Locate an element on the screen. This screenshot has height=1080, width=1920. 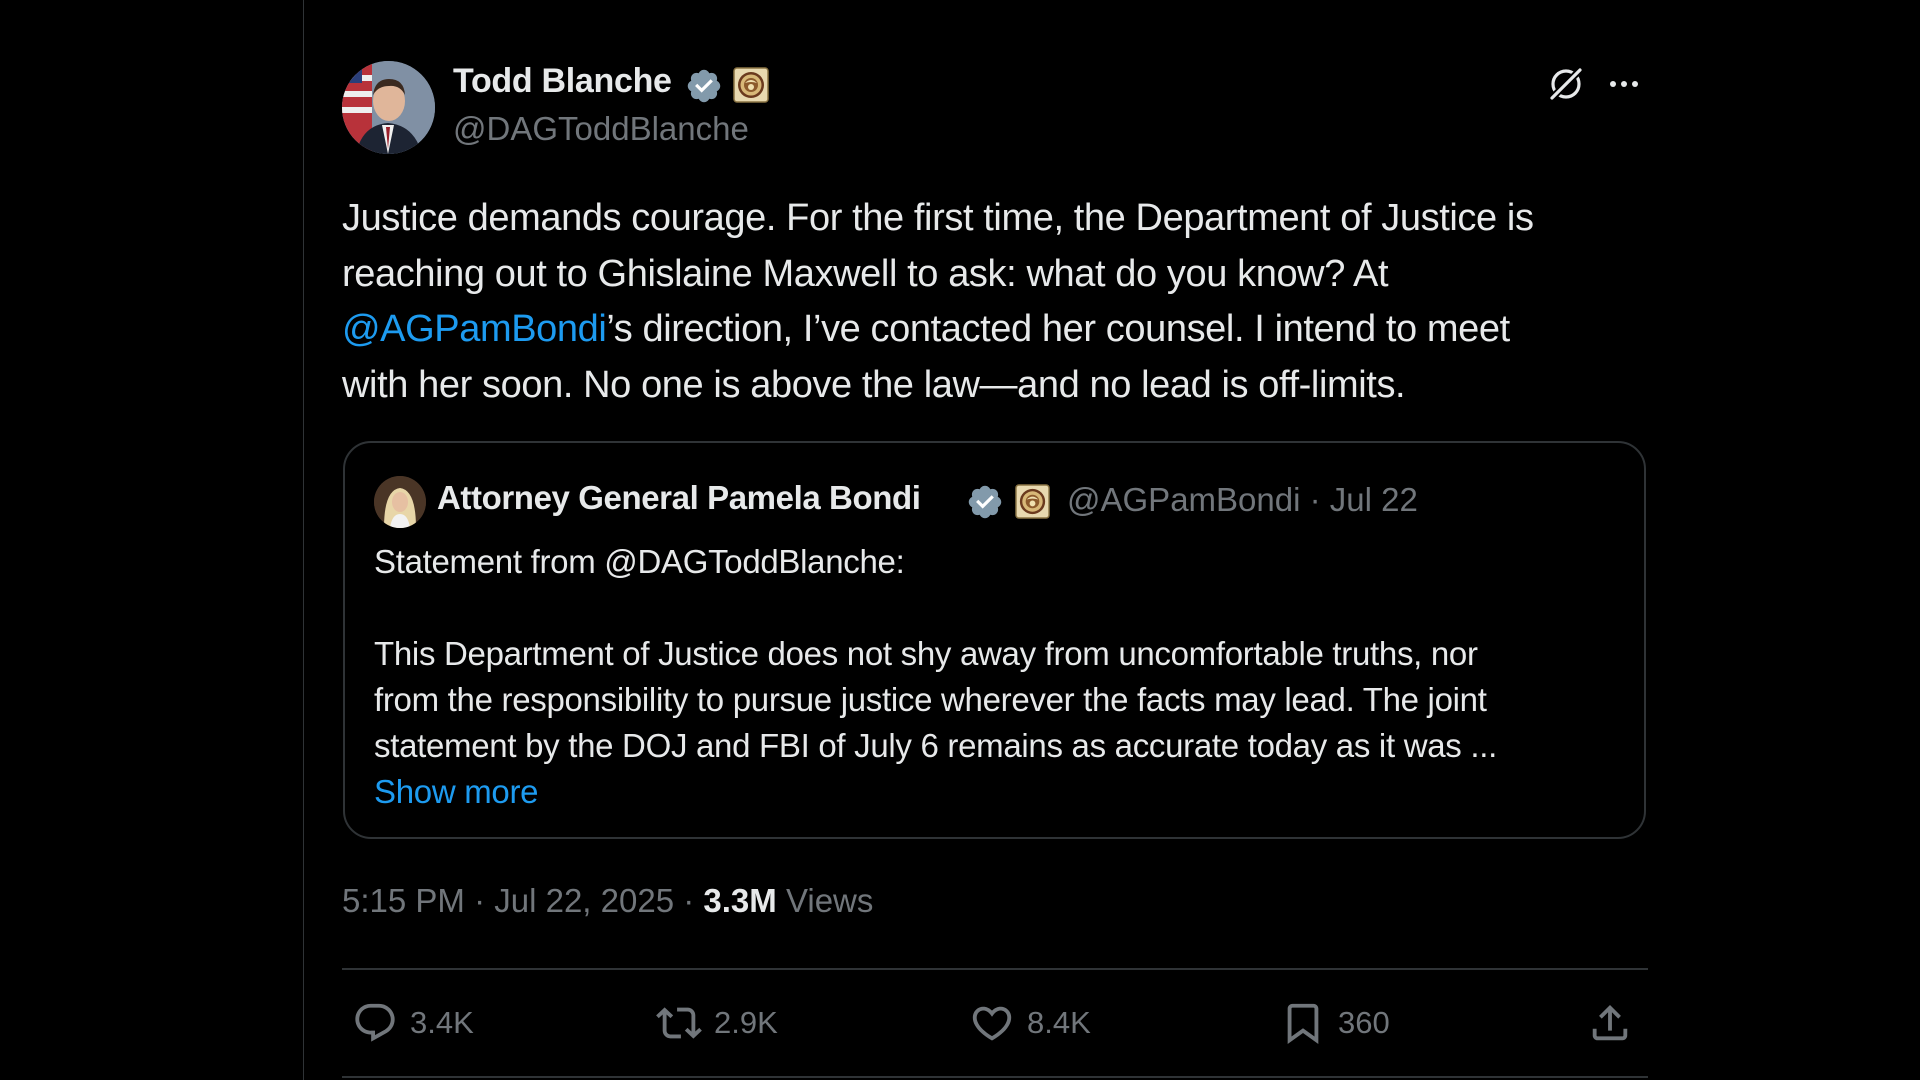
share-button is located at coordinates (1610, 1023).